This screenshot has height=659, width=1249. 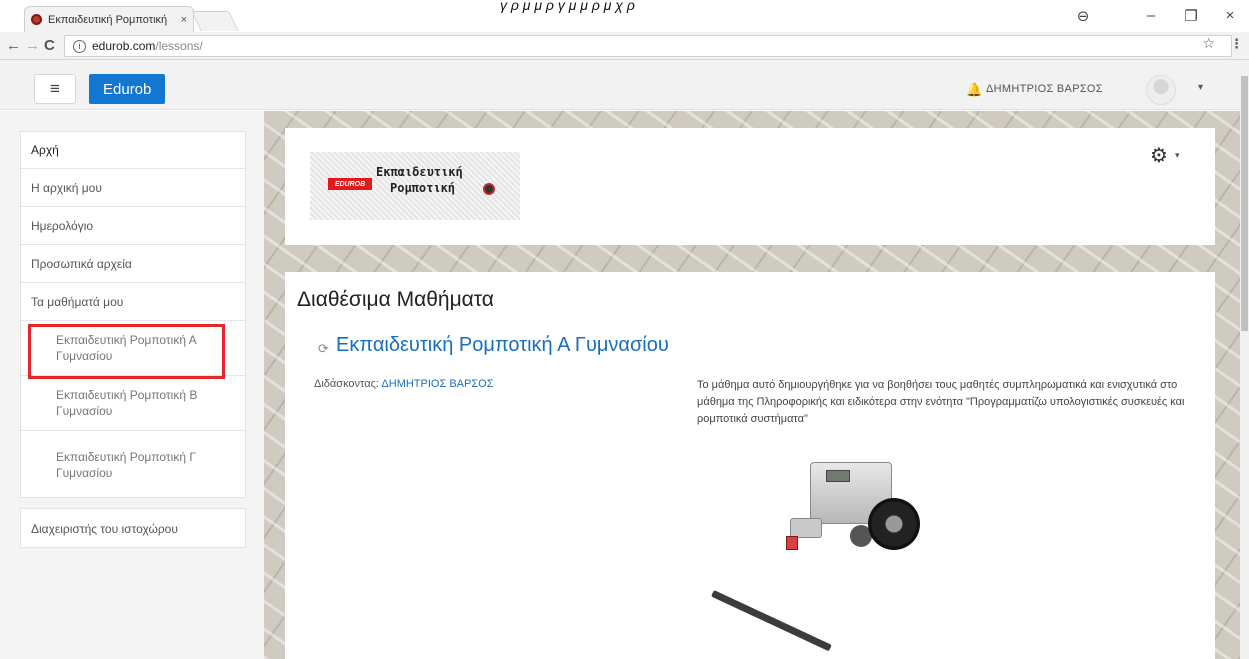 What do you see at coordinates (1151, 15) in the screenshot?
I see `minimize-button: –` at bounding box center [1151, 15].